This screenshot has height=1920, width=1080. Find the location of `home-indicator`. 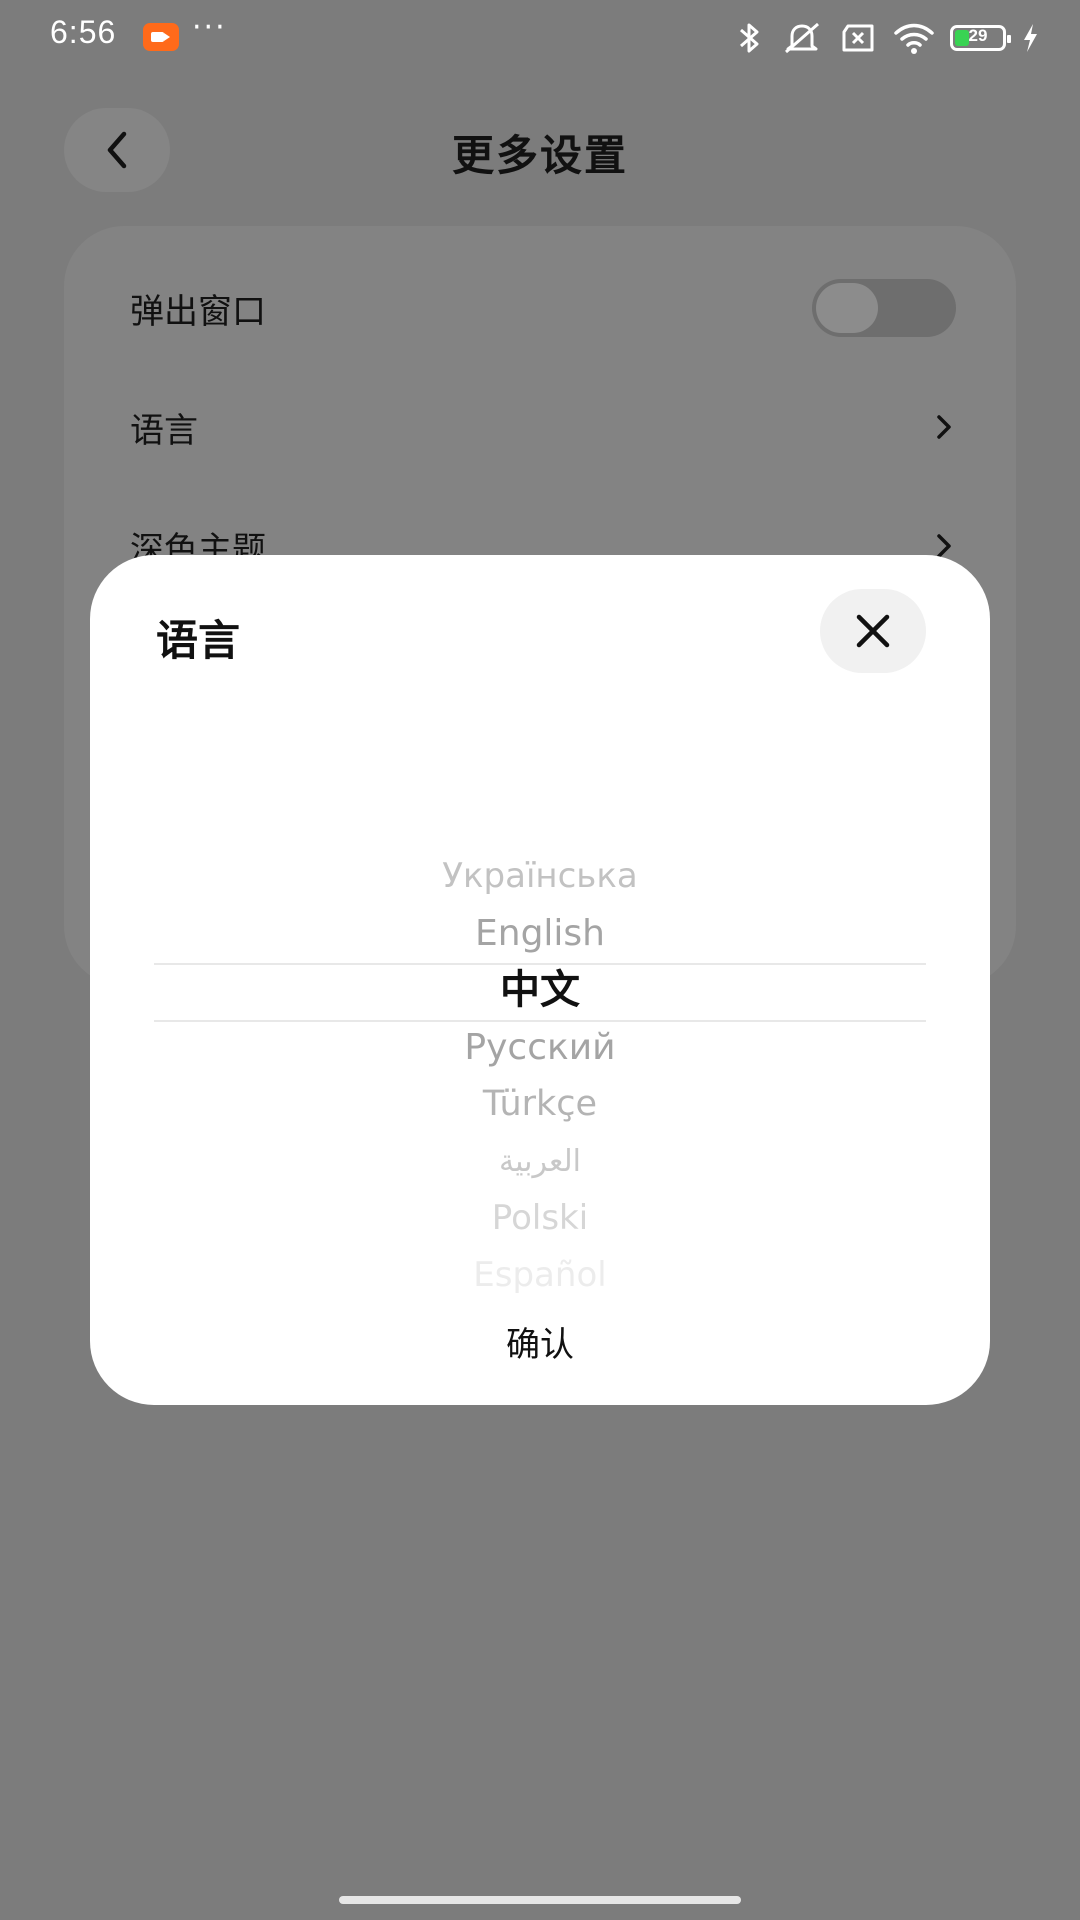

home-indicator is located at coordinates (540, 1900).